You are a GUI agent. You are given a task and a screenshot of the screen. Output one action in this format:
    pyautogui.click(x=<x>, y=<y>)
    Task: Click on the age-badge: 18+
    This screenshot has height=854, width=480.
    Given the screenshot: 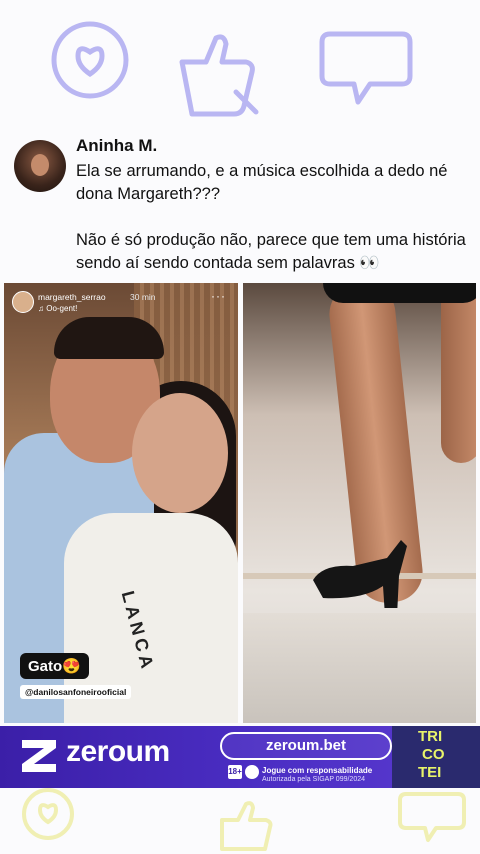 What is the action you would take?
    pyautogui.click(x=235, y=772)
    